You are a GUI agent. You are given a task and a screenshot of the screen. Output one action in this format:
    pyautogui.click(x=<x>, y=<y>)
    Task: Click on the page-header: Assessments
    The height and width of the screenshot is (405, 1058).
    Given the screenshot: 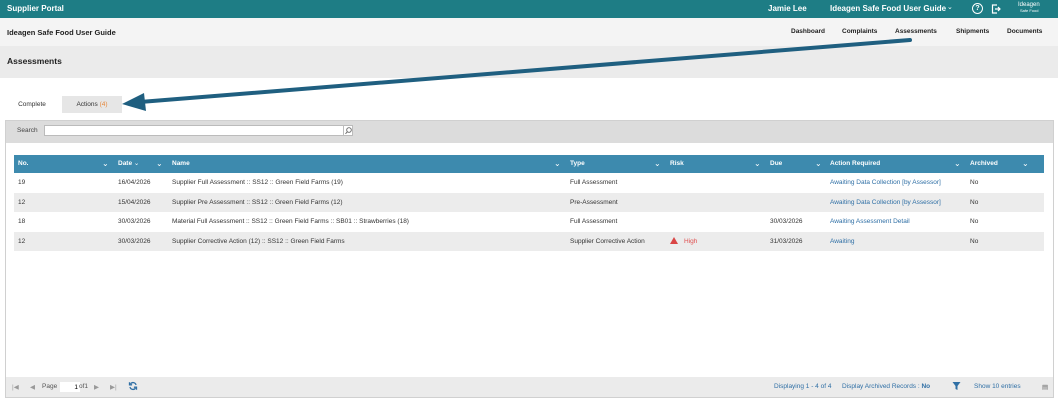 What is the action you would take?
    pyautogui.click(x=529, y=62)
    